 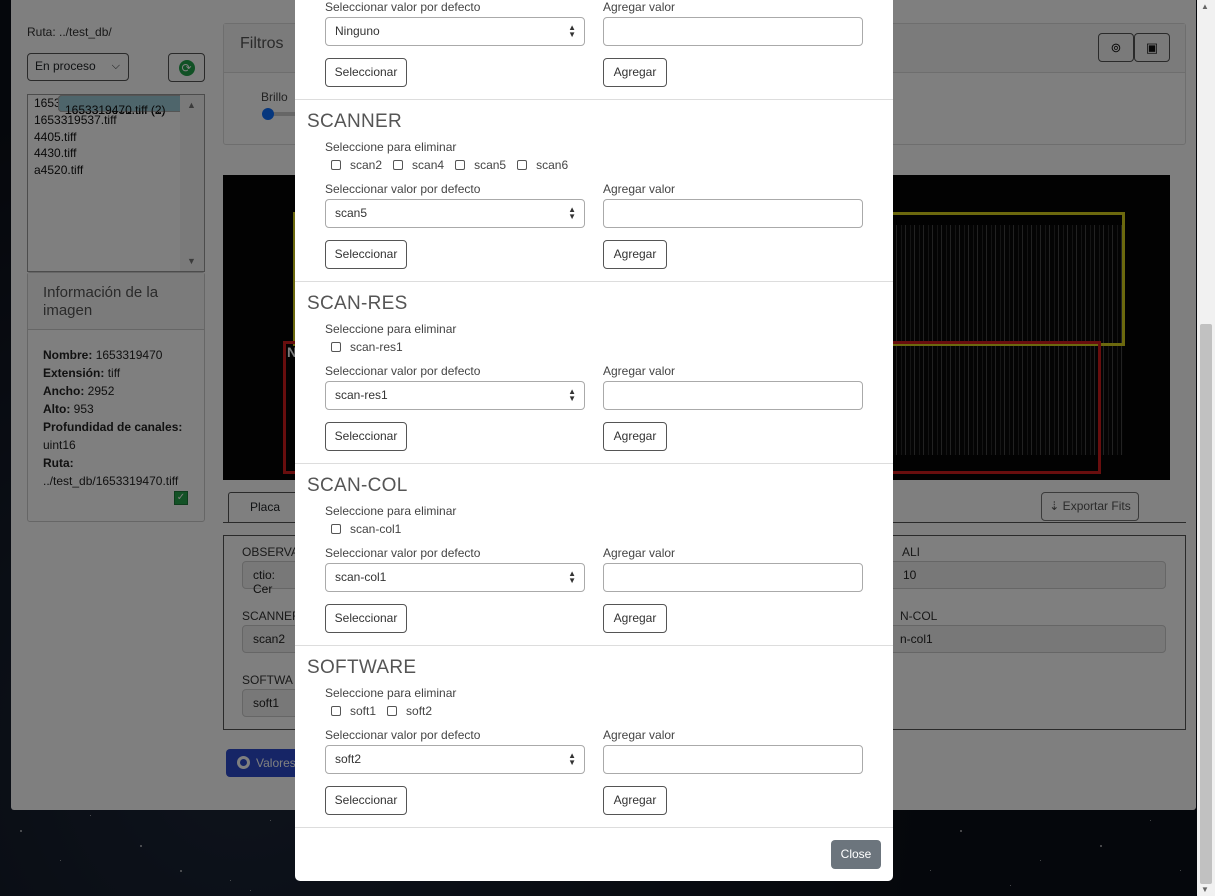 What do you see at coordinates (552, 165) in the screenshot?
I see `option-label: scan6` at bounding box center [552, 165].